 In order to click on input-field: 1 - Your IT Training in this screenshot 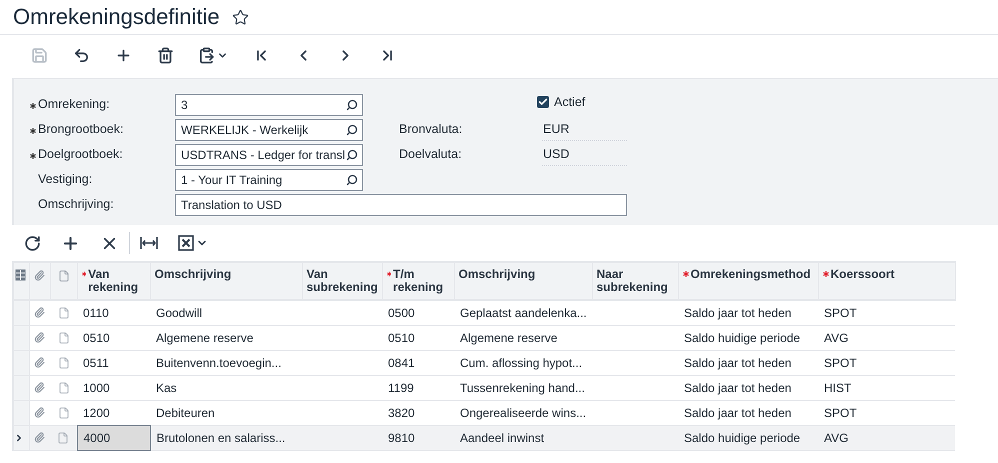, I will do `click(269, 179)`.